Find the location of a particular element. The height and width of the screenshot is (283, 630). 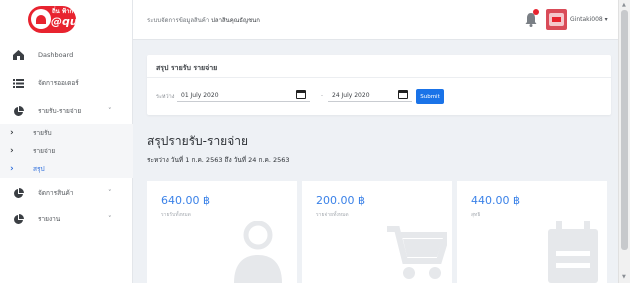

date-range-label: ระหว่าง is located at coordinates (165, 97).